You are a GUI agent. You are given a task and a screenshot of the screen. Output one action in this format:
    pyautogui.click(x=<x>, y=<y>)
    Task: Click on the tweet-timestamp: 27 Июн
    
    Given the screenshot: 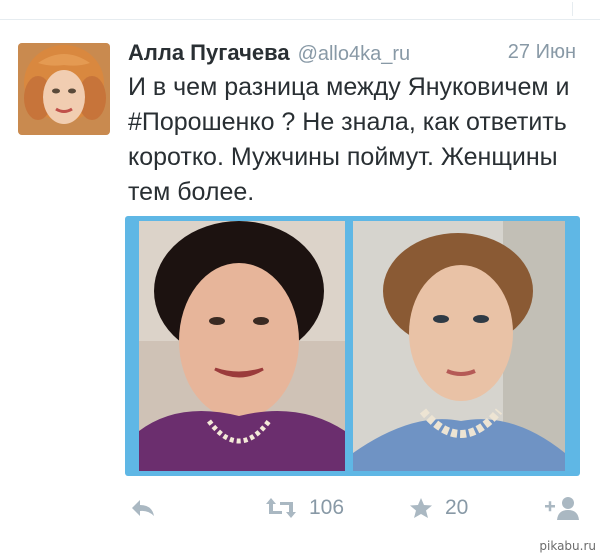 What is the action you would take?
    pyautogui.click(x=542, y=52)
    